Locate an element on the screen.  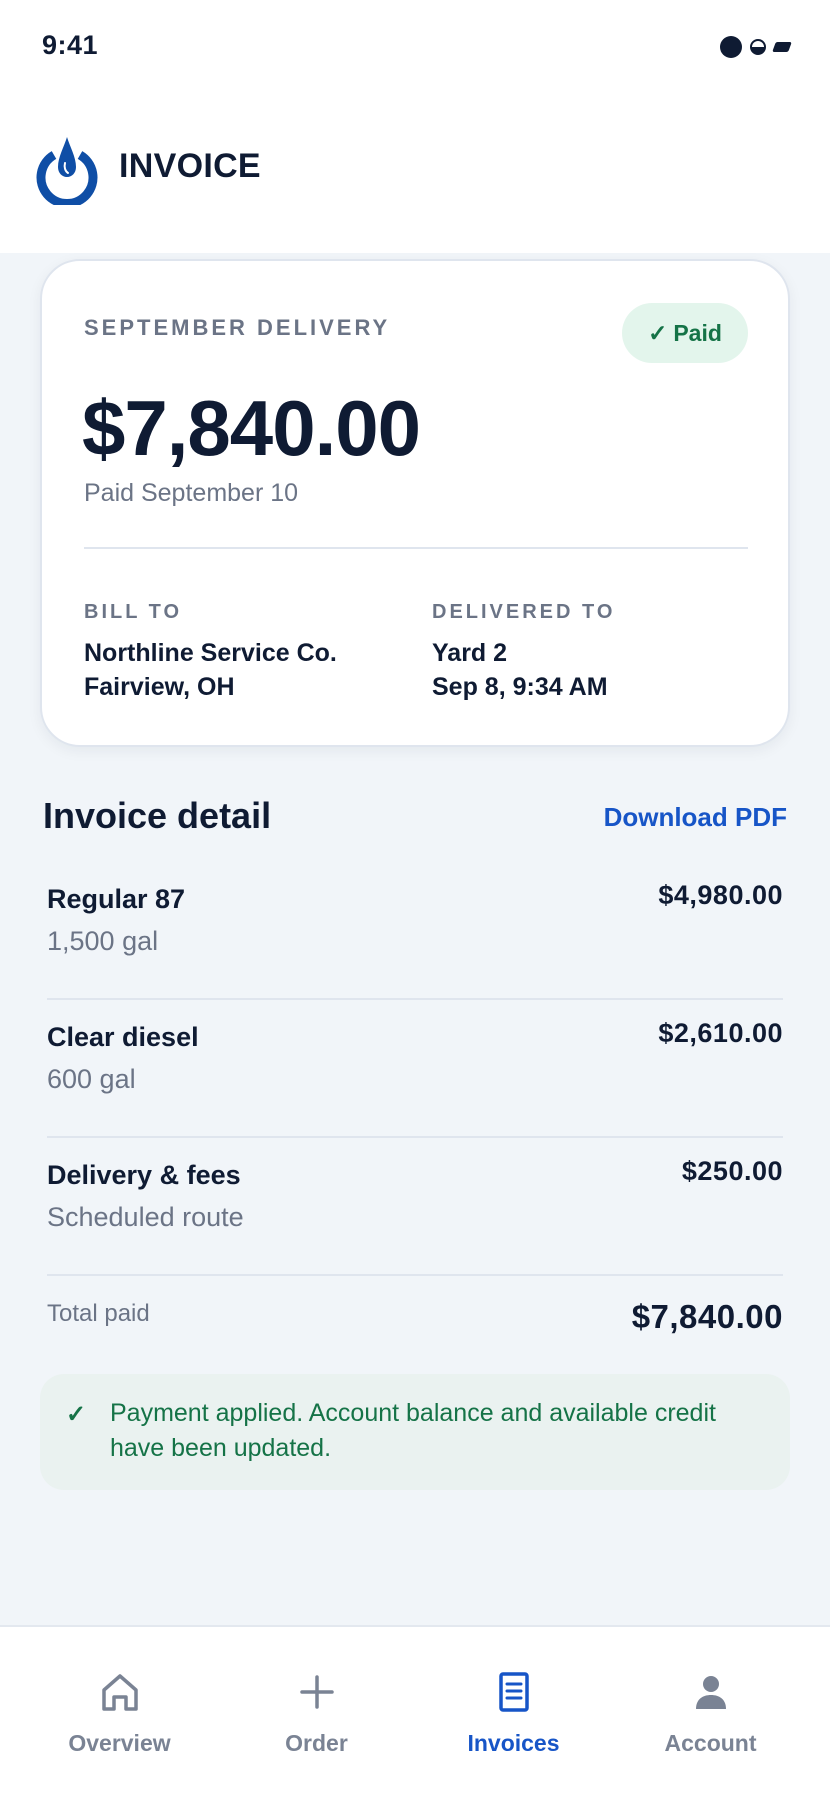
tab-overview: Overview is located at coordinates (119, 1713).